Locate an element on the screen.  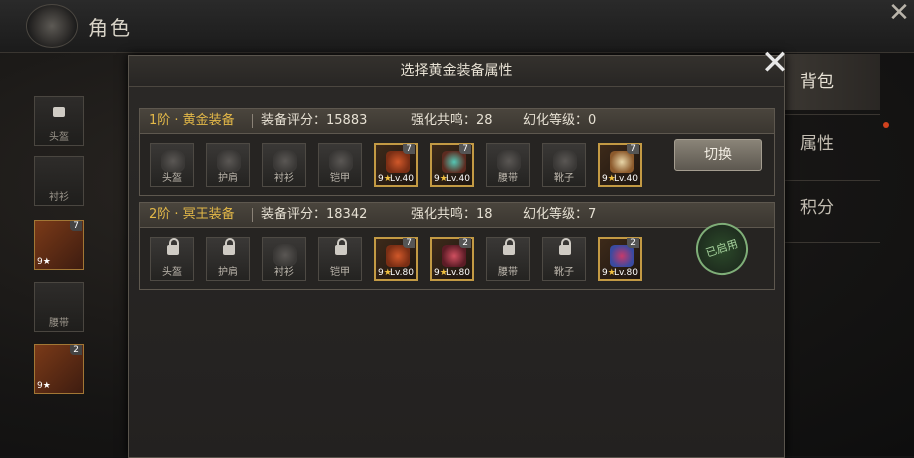
set-resonance: 强化共鸣：18 is located at coordinates (452, 214).